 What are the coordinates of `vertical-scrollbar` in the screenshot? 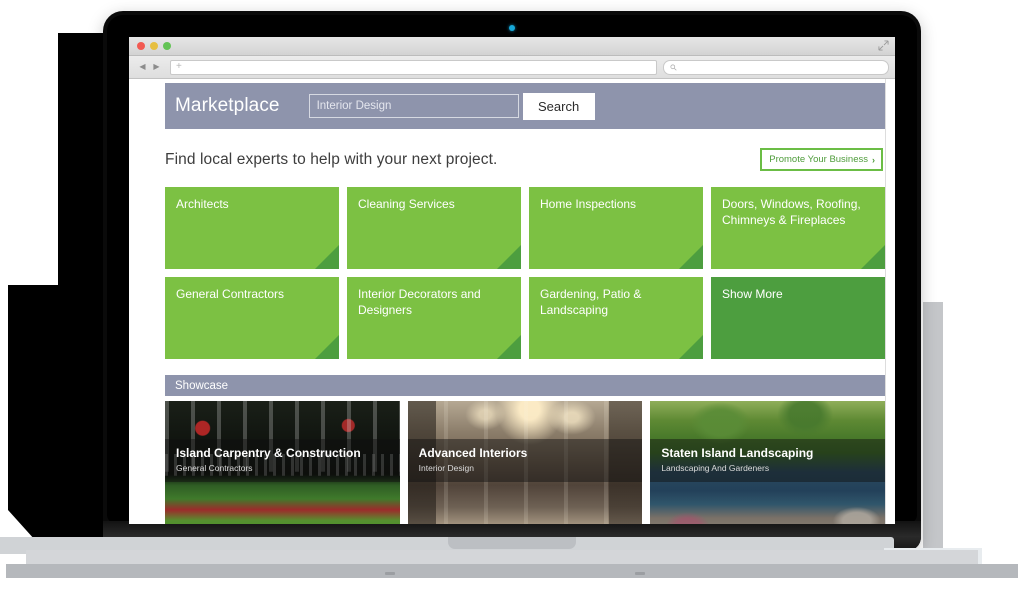 It's located at (890, 301).